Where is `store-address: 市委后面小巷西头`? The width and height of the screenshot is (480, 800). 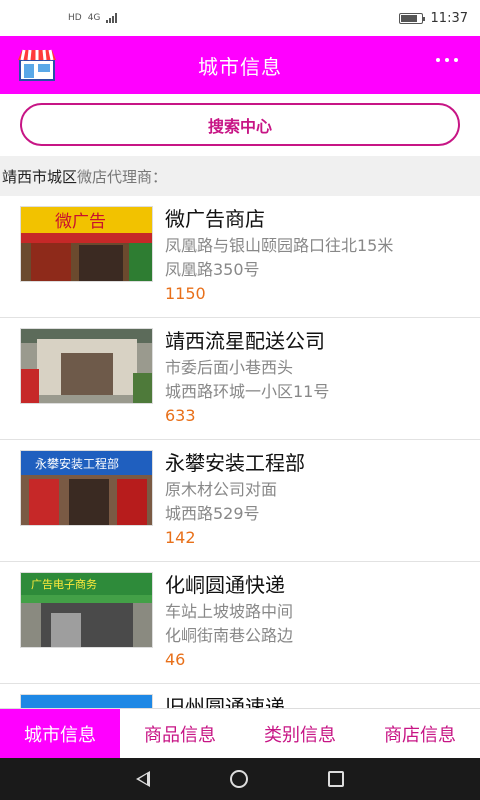 store-address: 市委后面小巷西头 is located at coordinates (229, 367).